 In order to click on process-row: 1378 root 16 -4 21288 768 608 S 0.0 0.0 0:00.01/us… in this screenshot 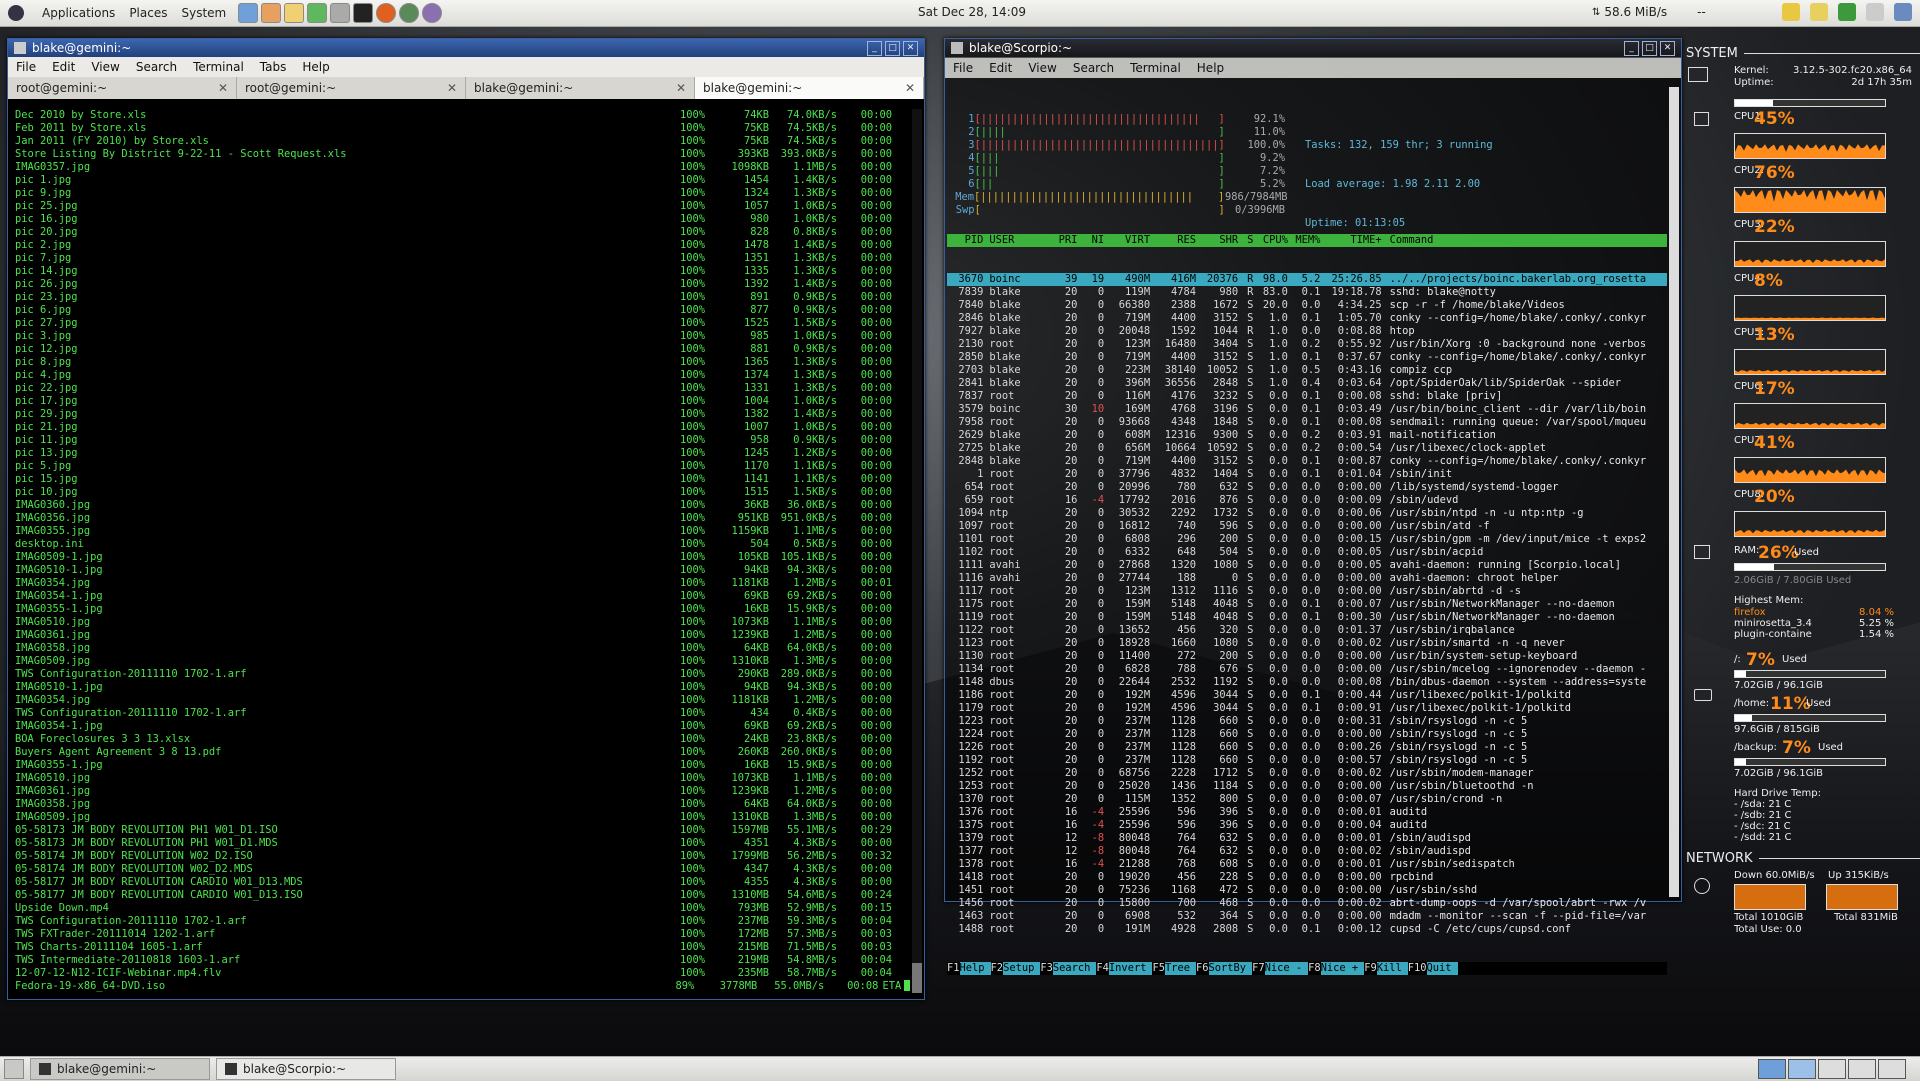, I will do `click(1307, 864)`.